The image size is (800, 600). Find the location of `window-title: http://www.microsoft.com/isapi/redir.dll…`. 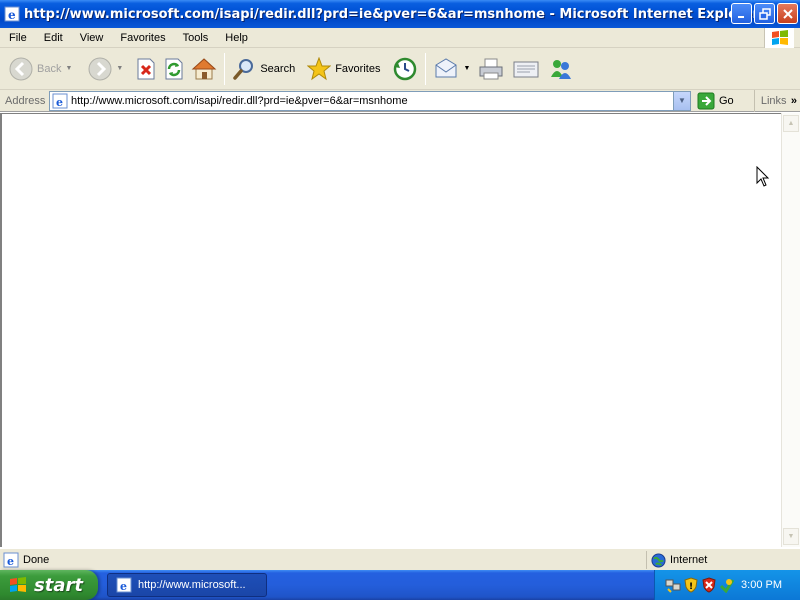

window-title: http://www.microsoft.com/isapi/redir.dll… is located at coordinates (391, 14).